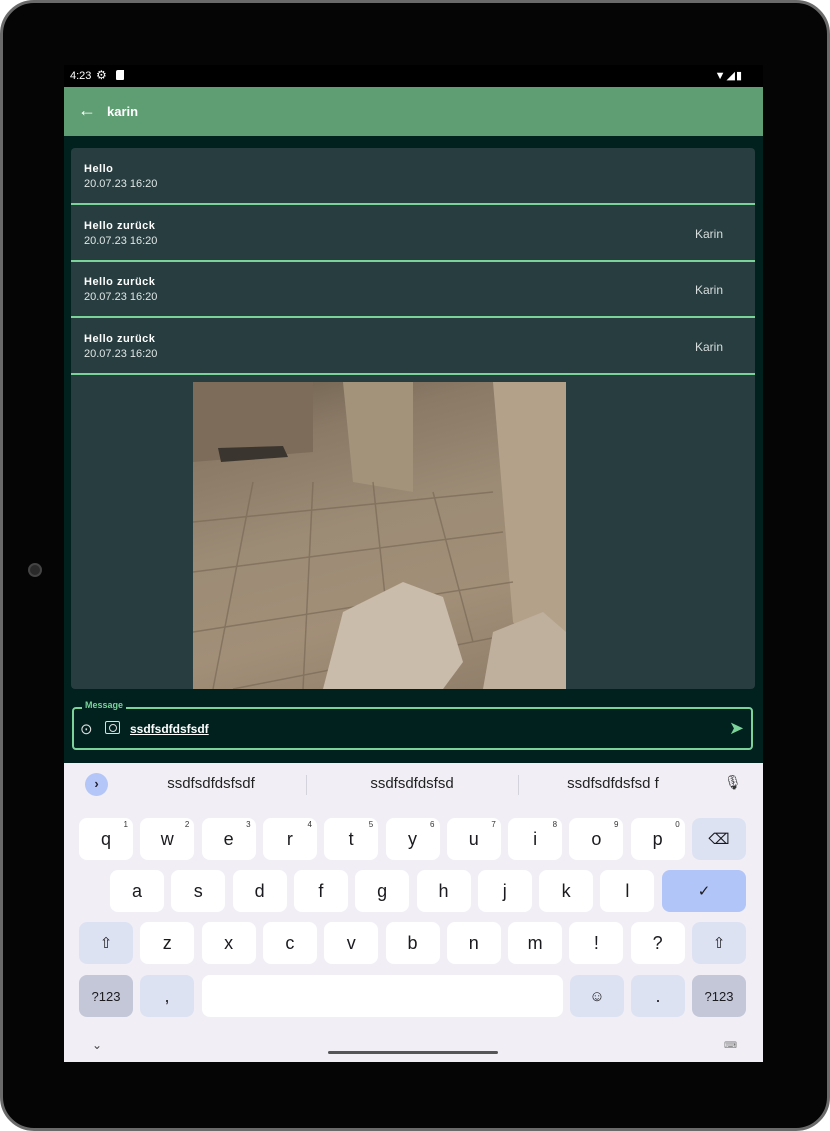 The width and height of the screenshot is (830, 1131). I want to click on key-label: w, so click(167, 838).